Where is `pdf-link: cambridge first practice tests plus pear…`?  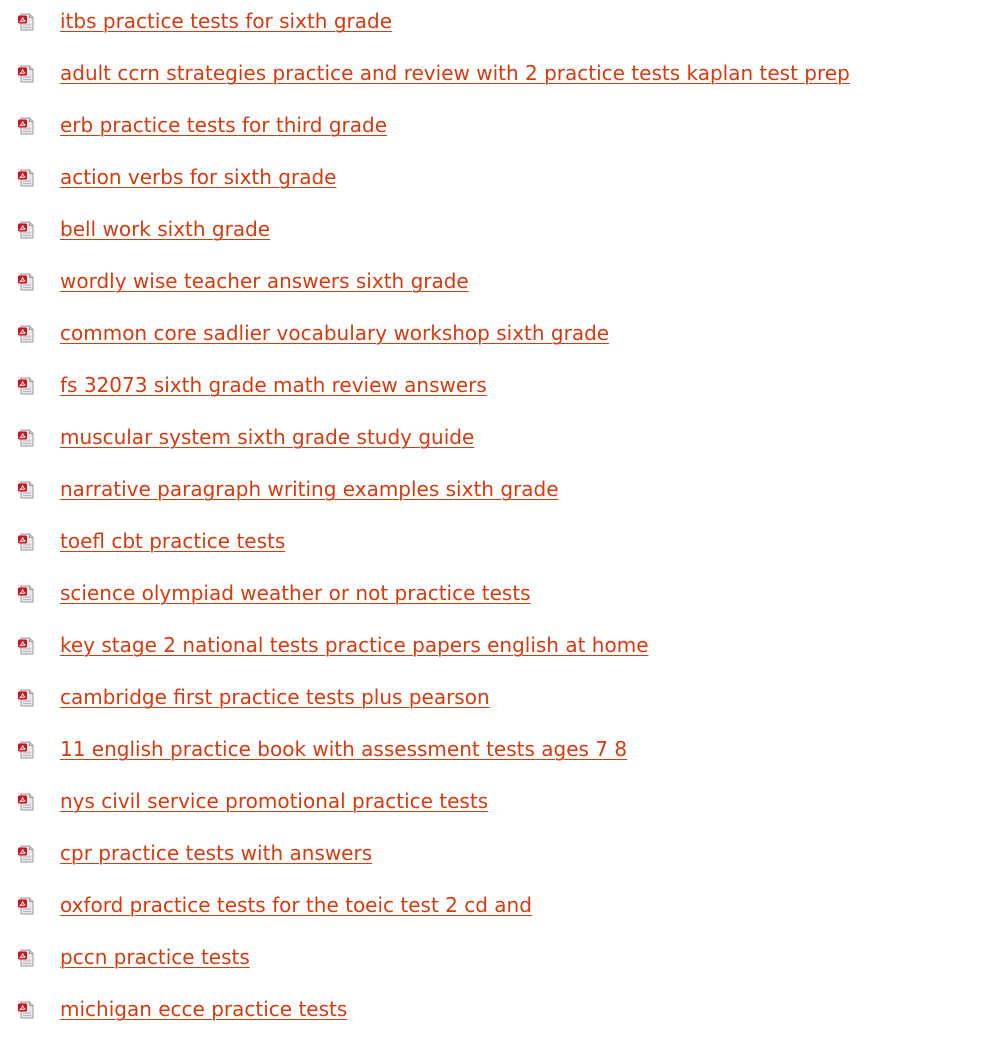
pdf-link: cambridge first practice tests plus pear… is located at coordinates (275, 697).